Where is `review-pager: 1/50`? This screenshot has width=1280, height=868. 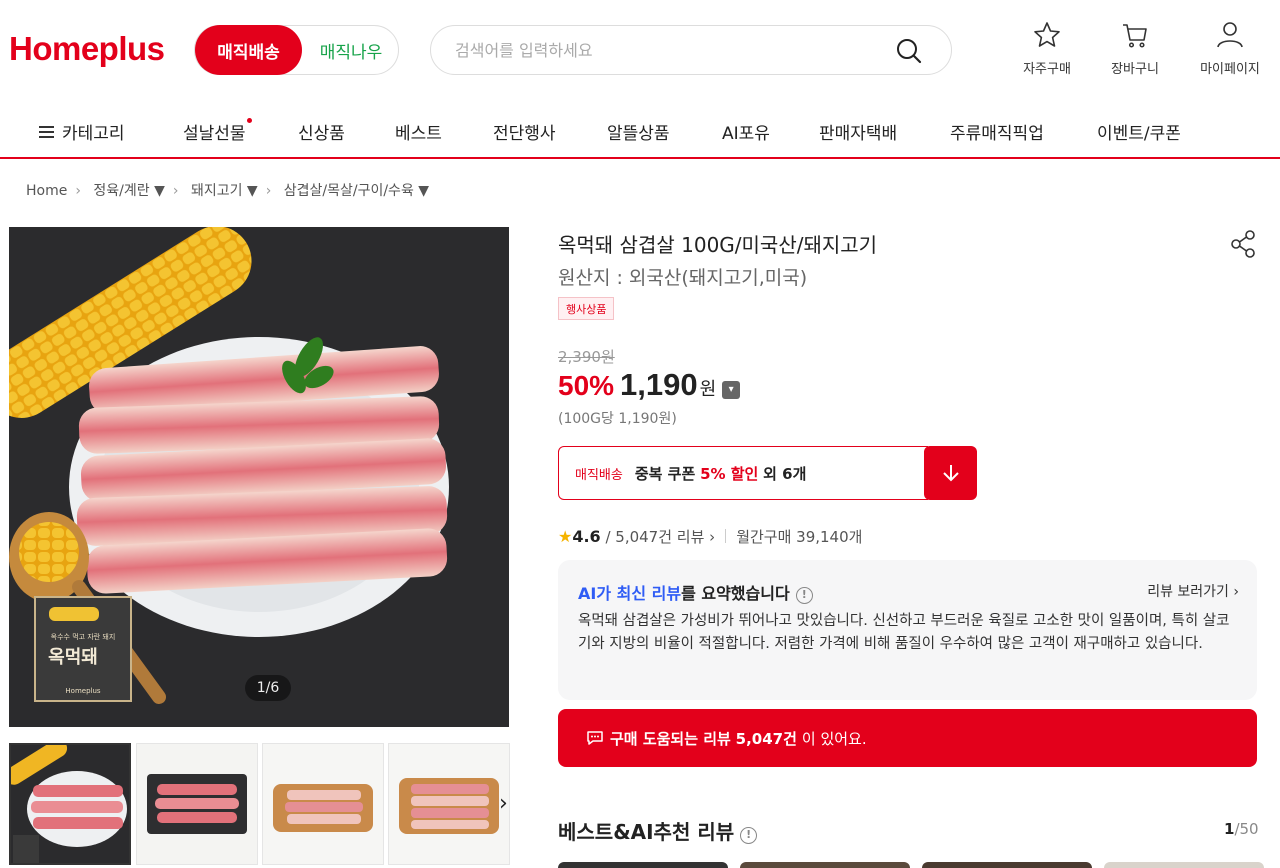 review-pager: 1/50 is located at coordinates (1241, 829).